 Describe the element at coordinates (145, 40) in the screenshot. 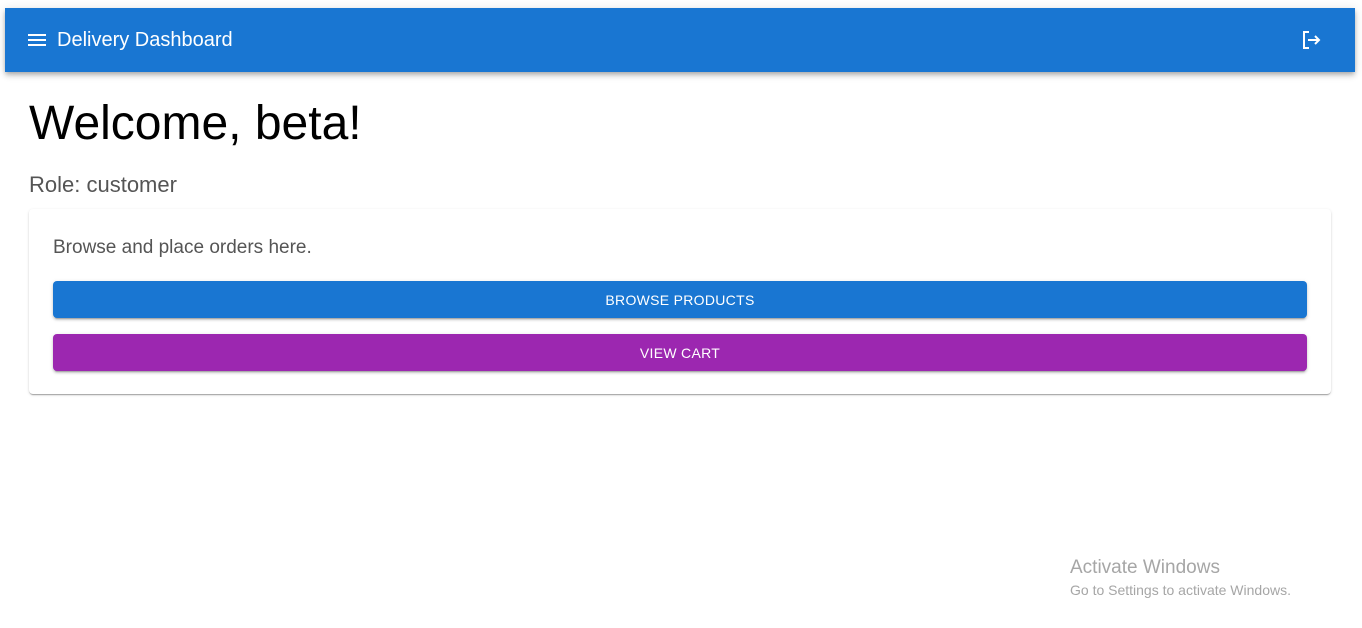

I see `app-title: Delivery Dashboard` at that location.